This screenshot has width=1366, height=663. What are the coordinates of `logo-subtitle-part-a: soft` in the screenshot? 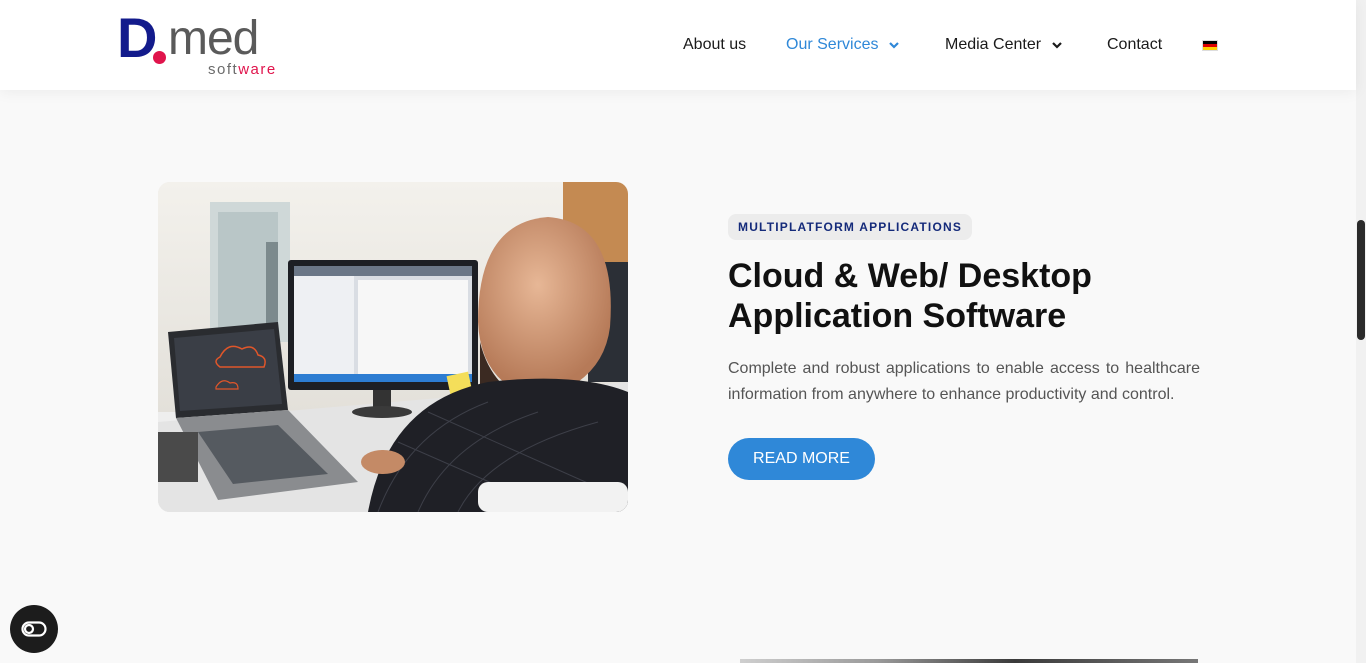 It's located at (223, 69).